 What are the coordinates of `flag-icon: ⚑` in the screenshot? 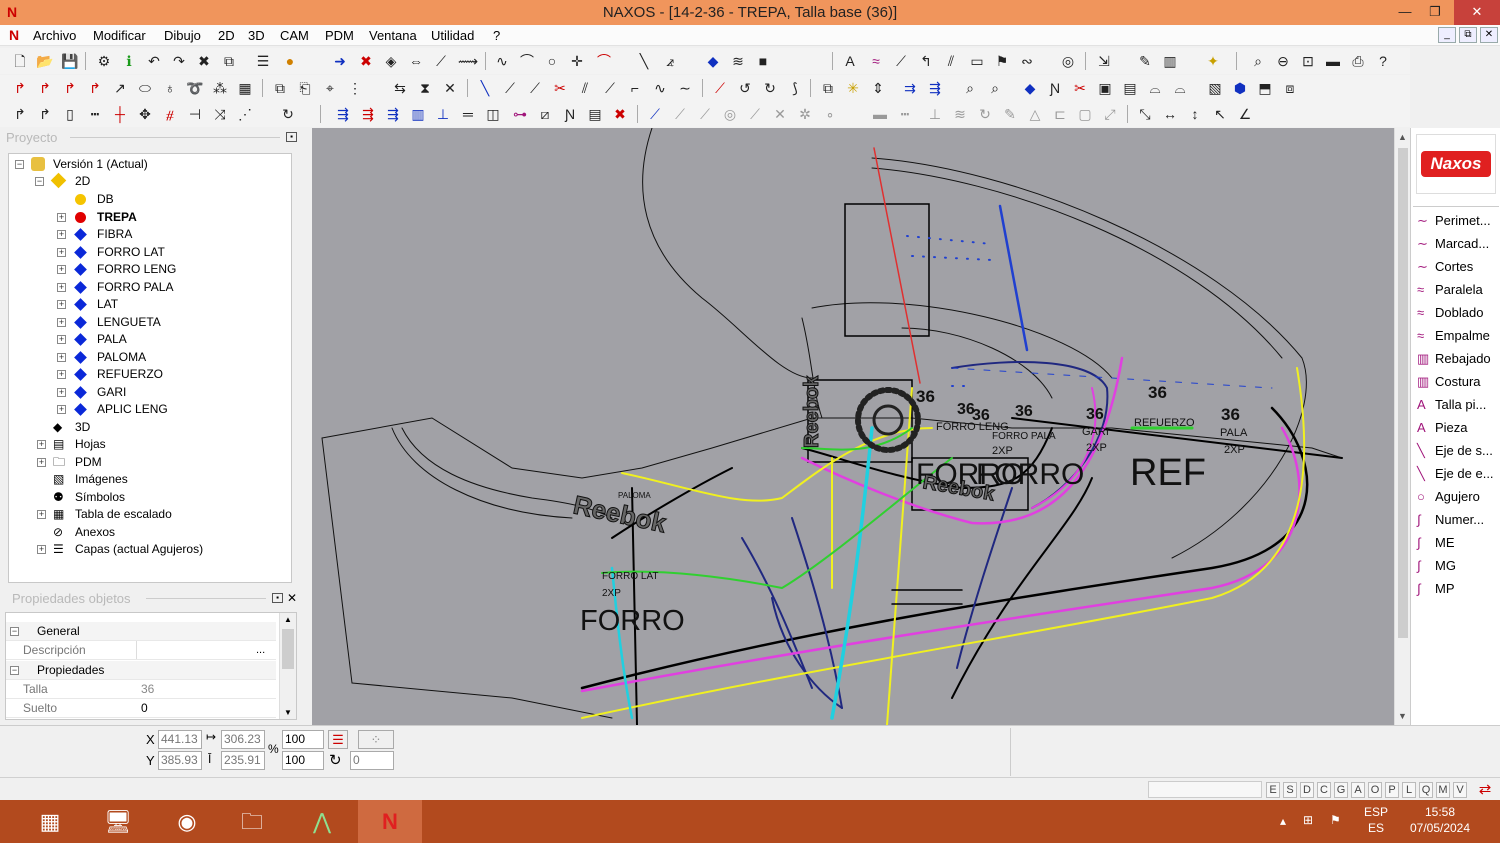 It's located at (1002, 61).